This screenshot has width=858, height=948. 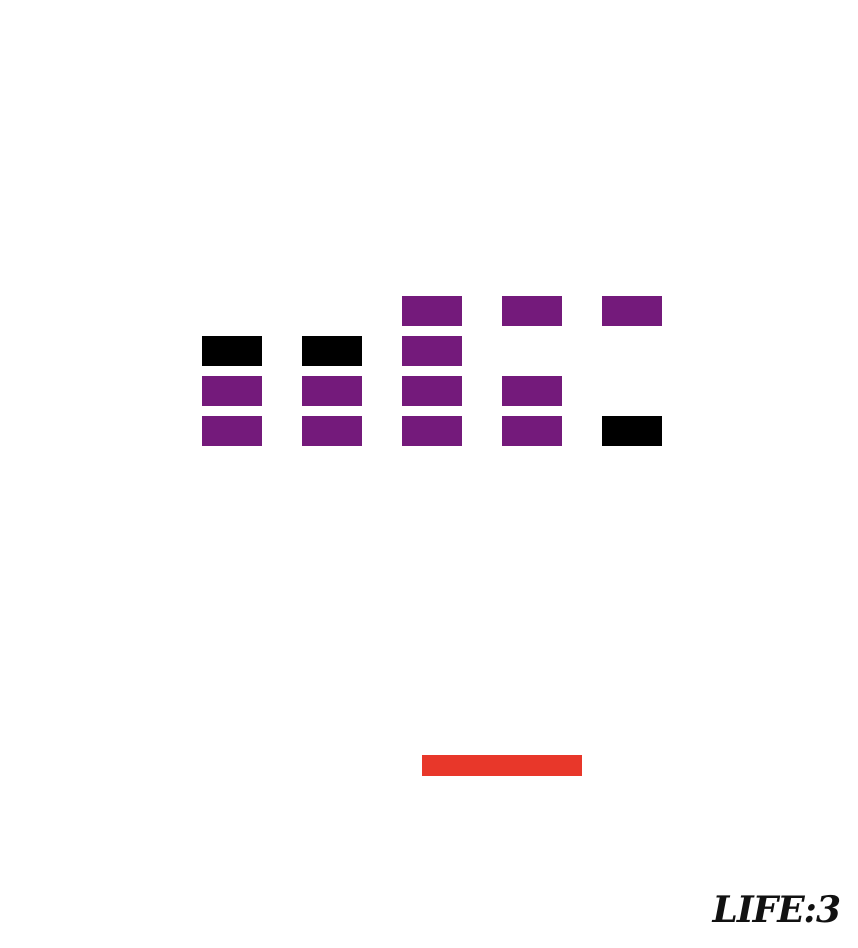 What do you see at coordinates (776, 910) in the screenshot?
I see `lives-counter: LIFE:3` at bounding box center [776, 910].